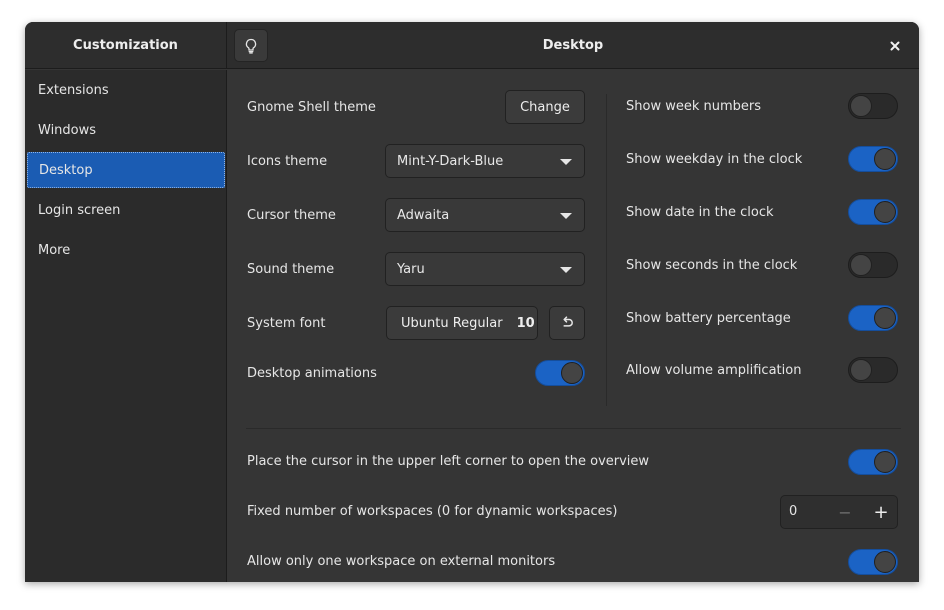 Image resolution: width=944 pixels, height=610 pixels. What do you see at coordinates (126, 90) in the screenshot?
I see `sidebar-item-extensions: Extensions` at bounding box center [126, 90].